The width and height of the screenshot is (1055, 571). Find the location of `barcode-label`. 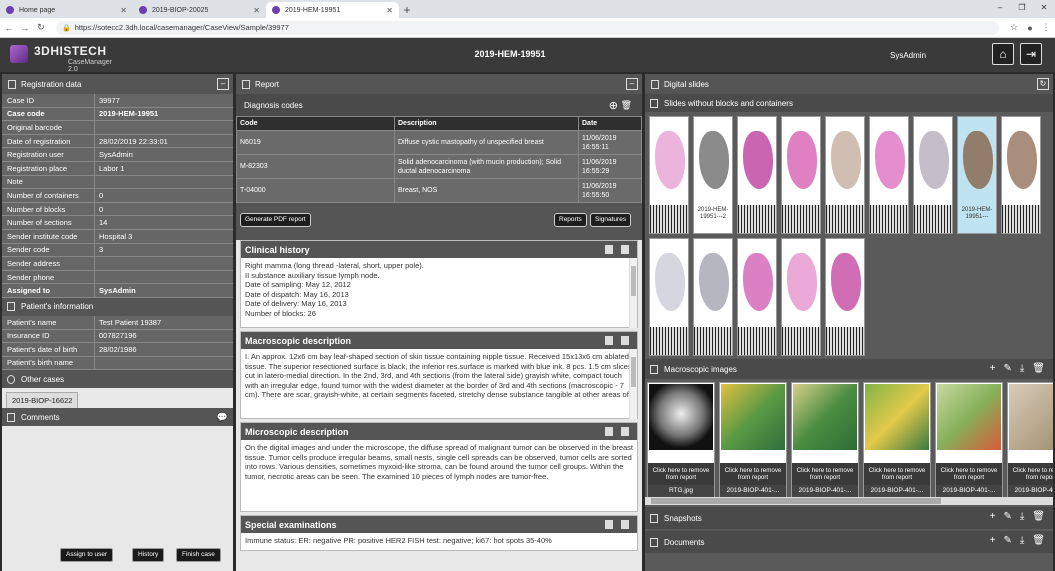

barcode-label is located at coordinates (669, 341).